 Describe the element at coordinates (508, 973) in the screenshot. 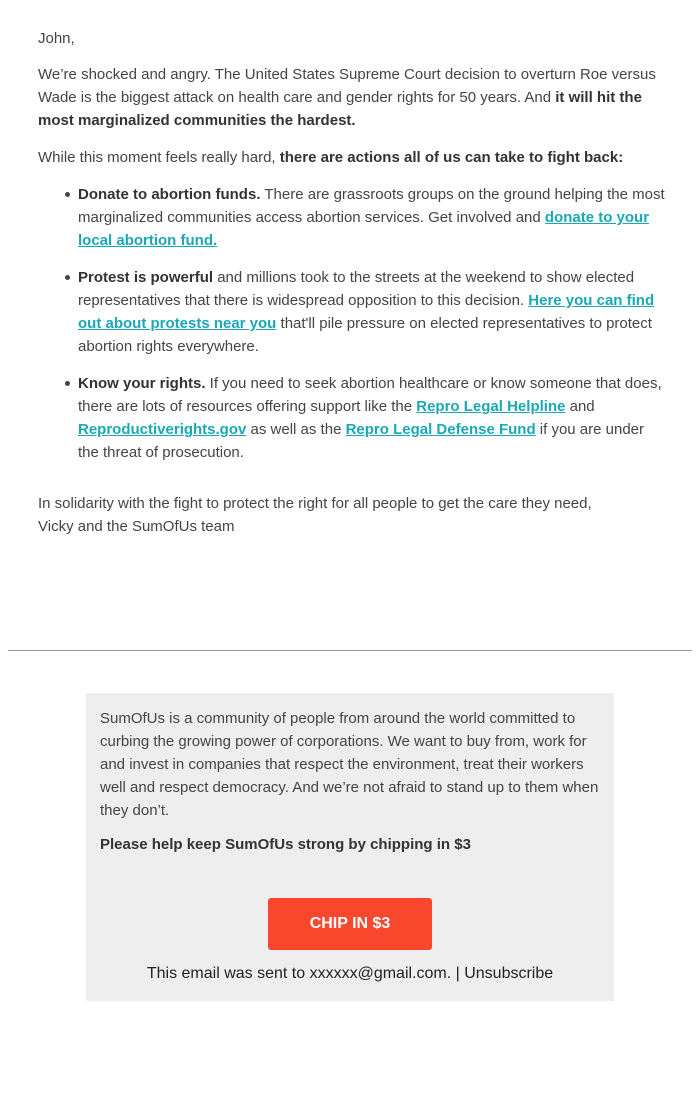

I see `unsubscribe-link: Unsubscribe` at that location.